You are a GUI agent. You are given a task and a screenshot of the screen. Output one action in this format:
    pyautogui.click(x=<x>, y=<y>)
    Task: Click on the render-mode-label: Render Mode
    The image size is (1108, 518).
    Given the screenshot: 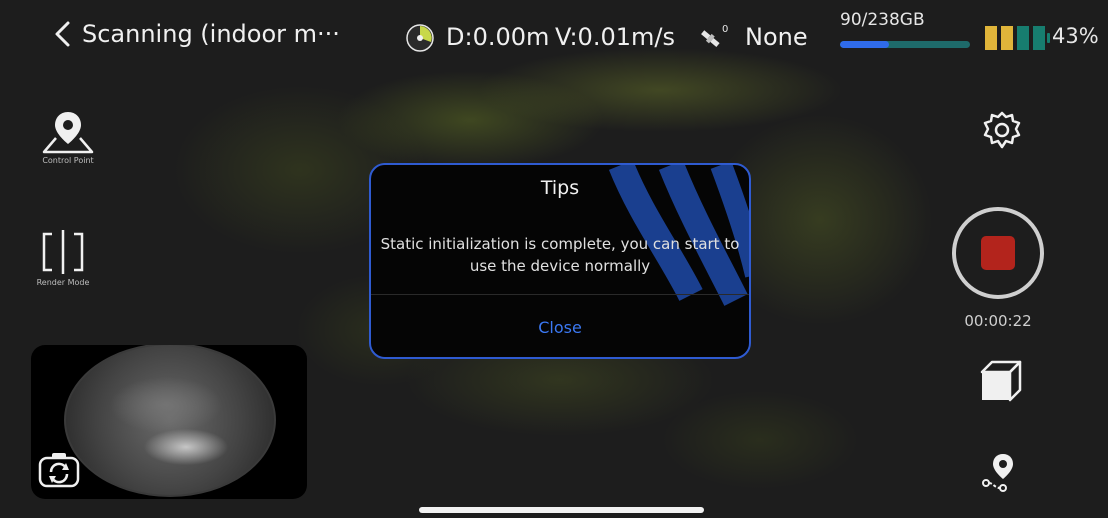 What is the action you would take?
    pyautogui.click(x=63, y=282)
    